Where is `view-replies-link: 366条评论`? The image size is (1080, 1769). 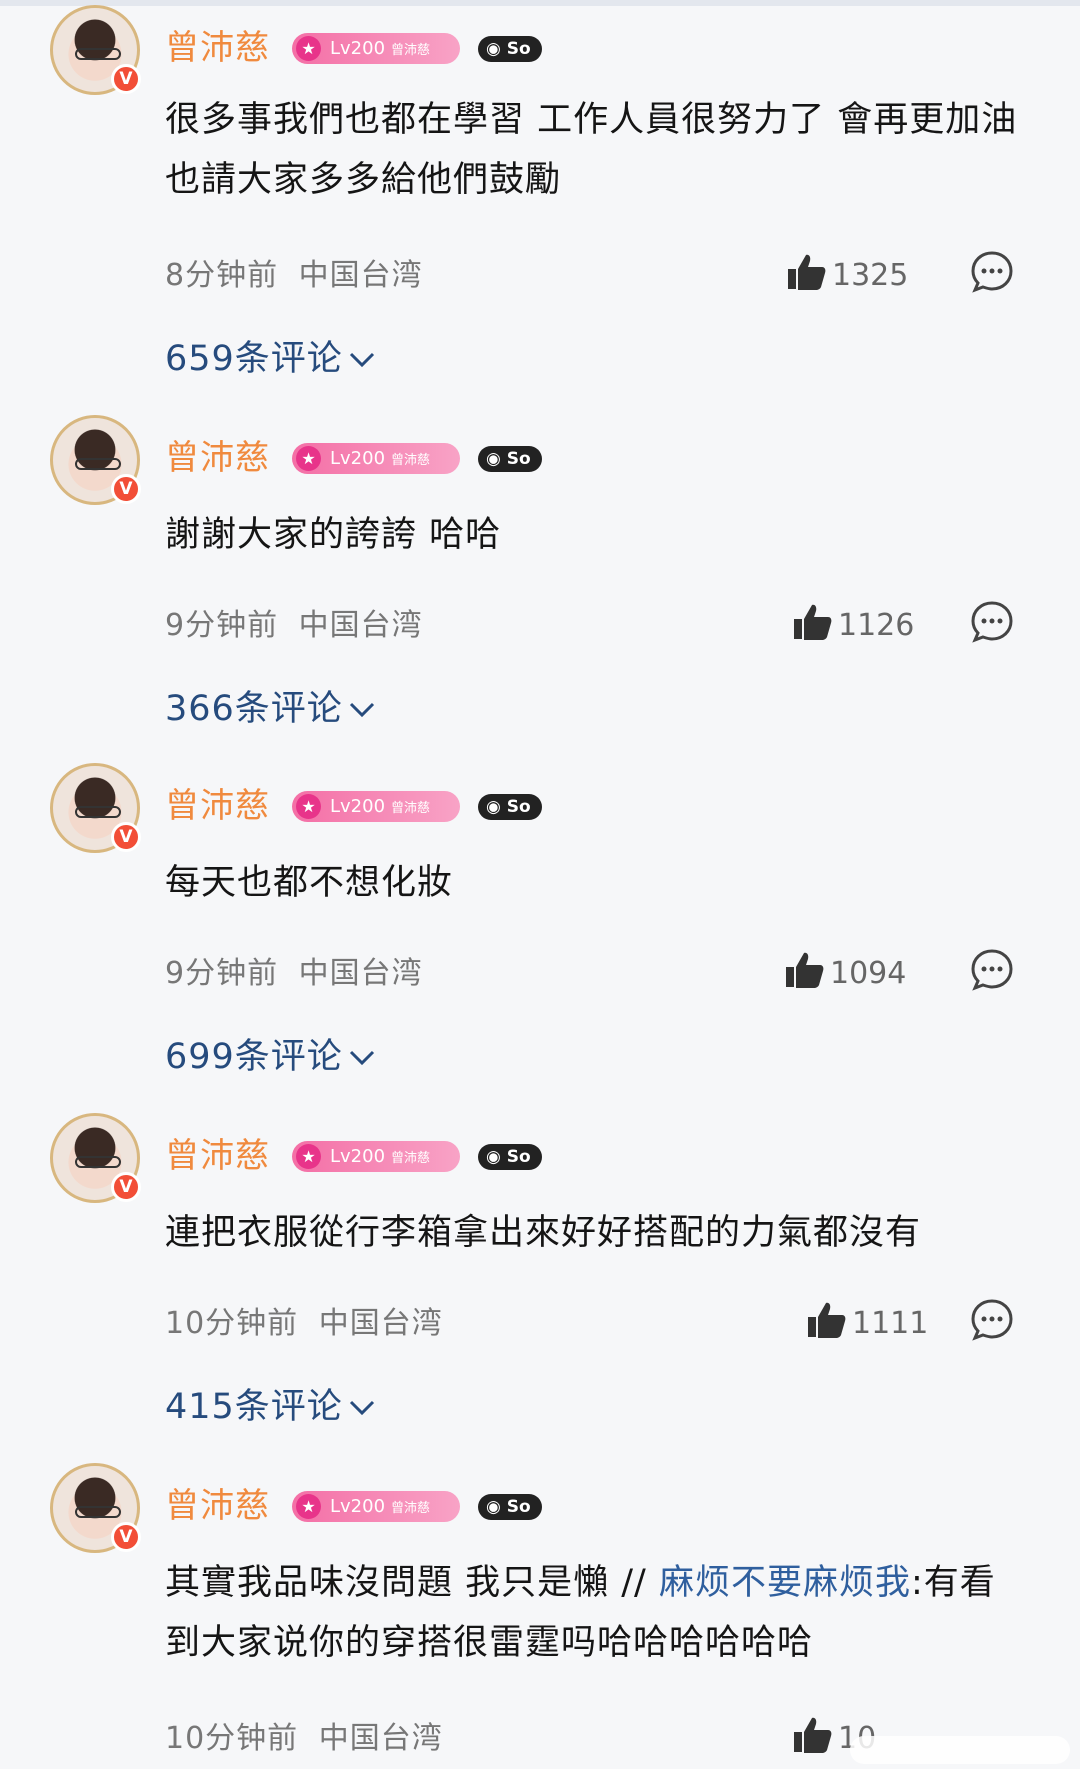
view-replies-link: 366条评论 is located at coordinates (270, 705).